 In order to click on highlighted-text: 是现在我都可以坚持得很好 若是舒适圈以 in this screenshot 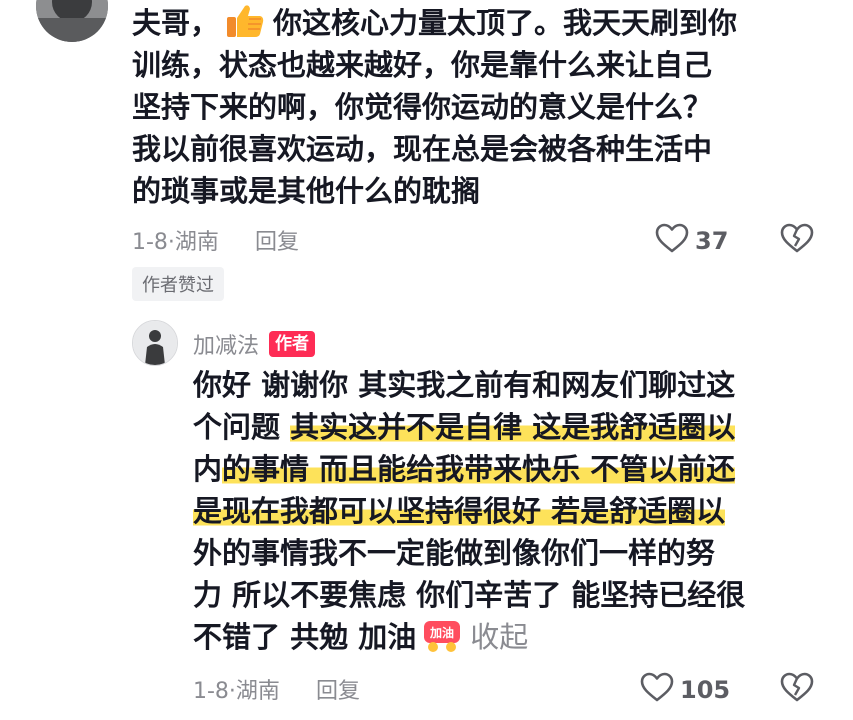, I will do `click(459, 511)`.